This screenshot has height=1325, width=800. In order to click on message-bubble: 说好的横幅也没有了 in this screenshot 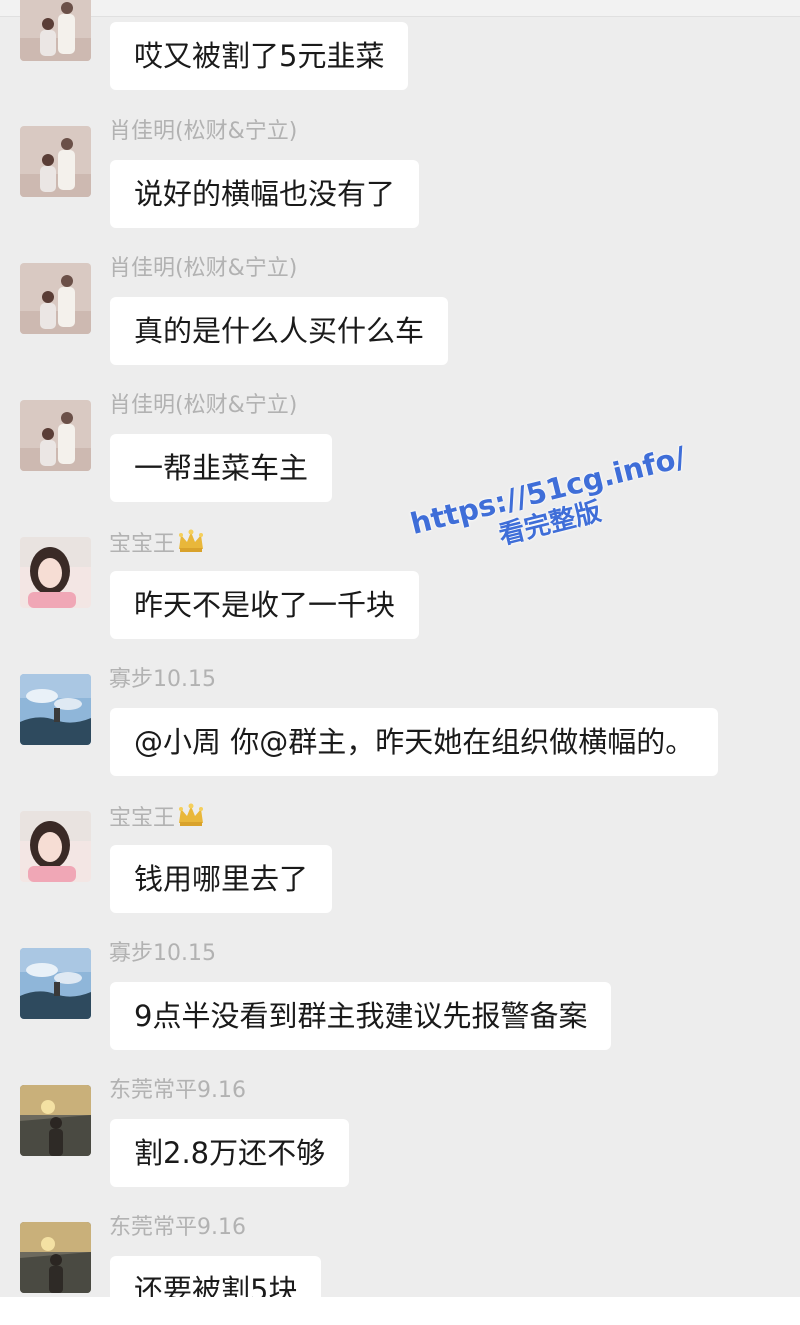, I will do `click(265, 194)`.